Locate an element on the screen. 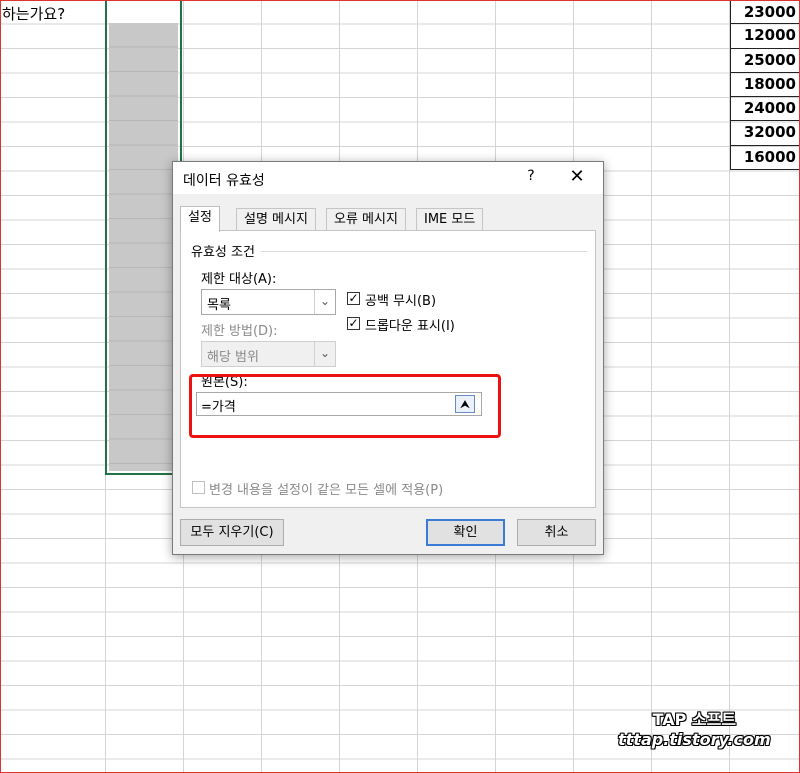 The height and width of the screenshot is (773, 800). tab-input-message: 설명 메시지 is located at coordinates (276, 219).